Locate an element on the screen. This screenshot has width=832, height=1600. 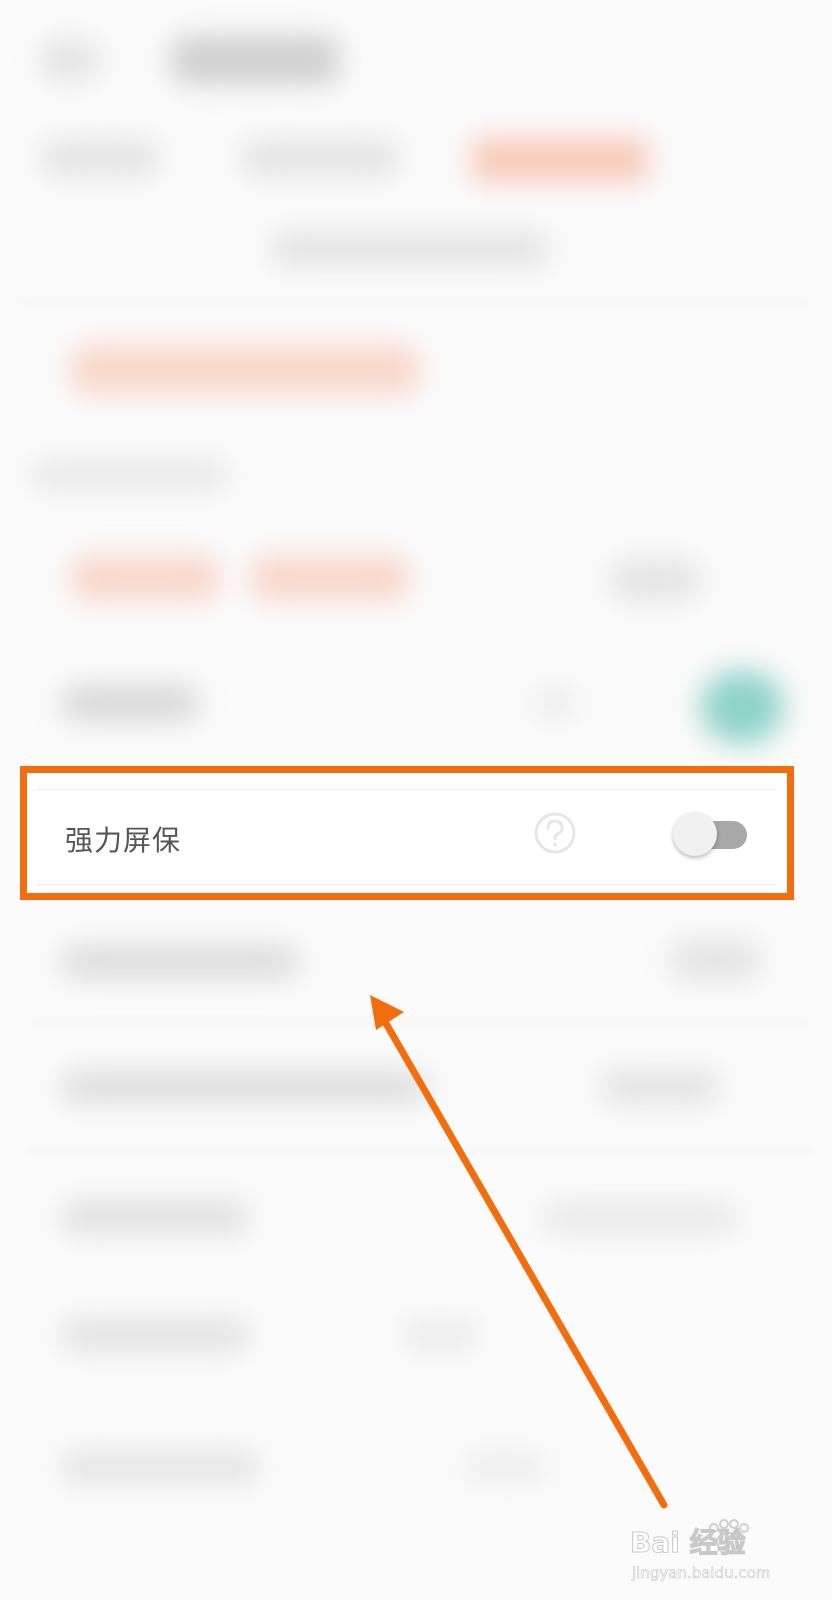
blurred-toggle is located at coordinates (742, 707).